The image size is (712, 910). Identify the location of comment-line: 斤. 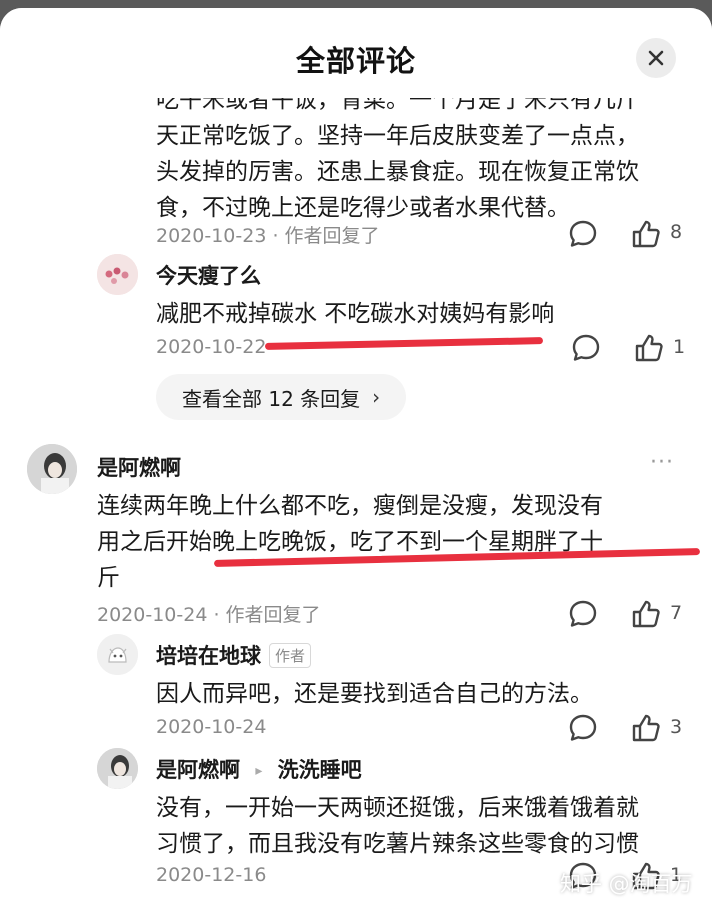
(108, 578).